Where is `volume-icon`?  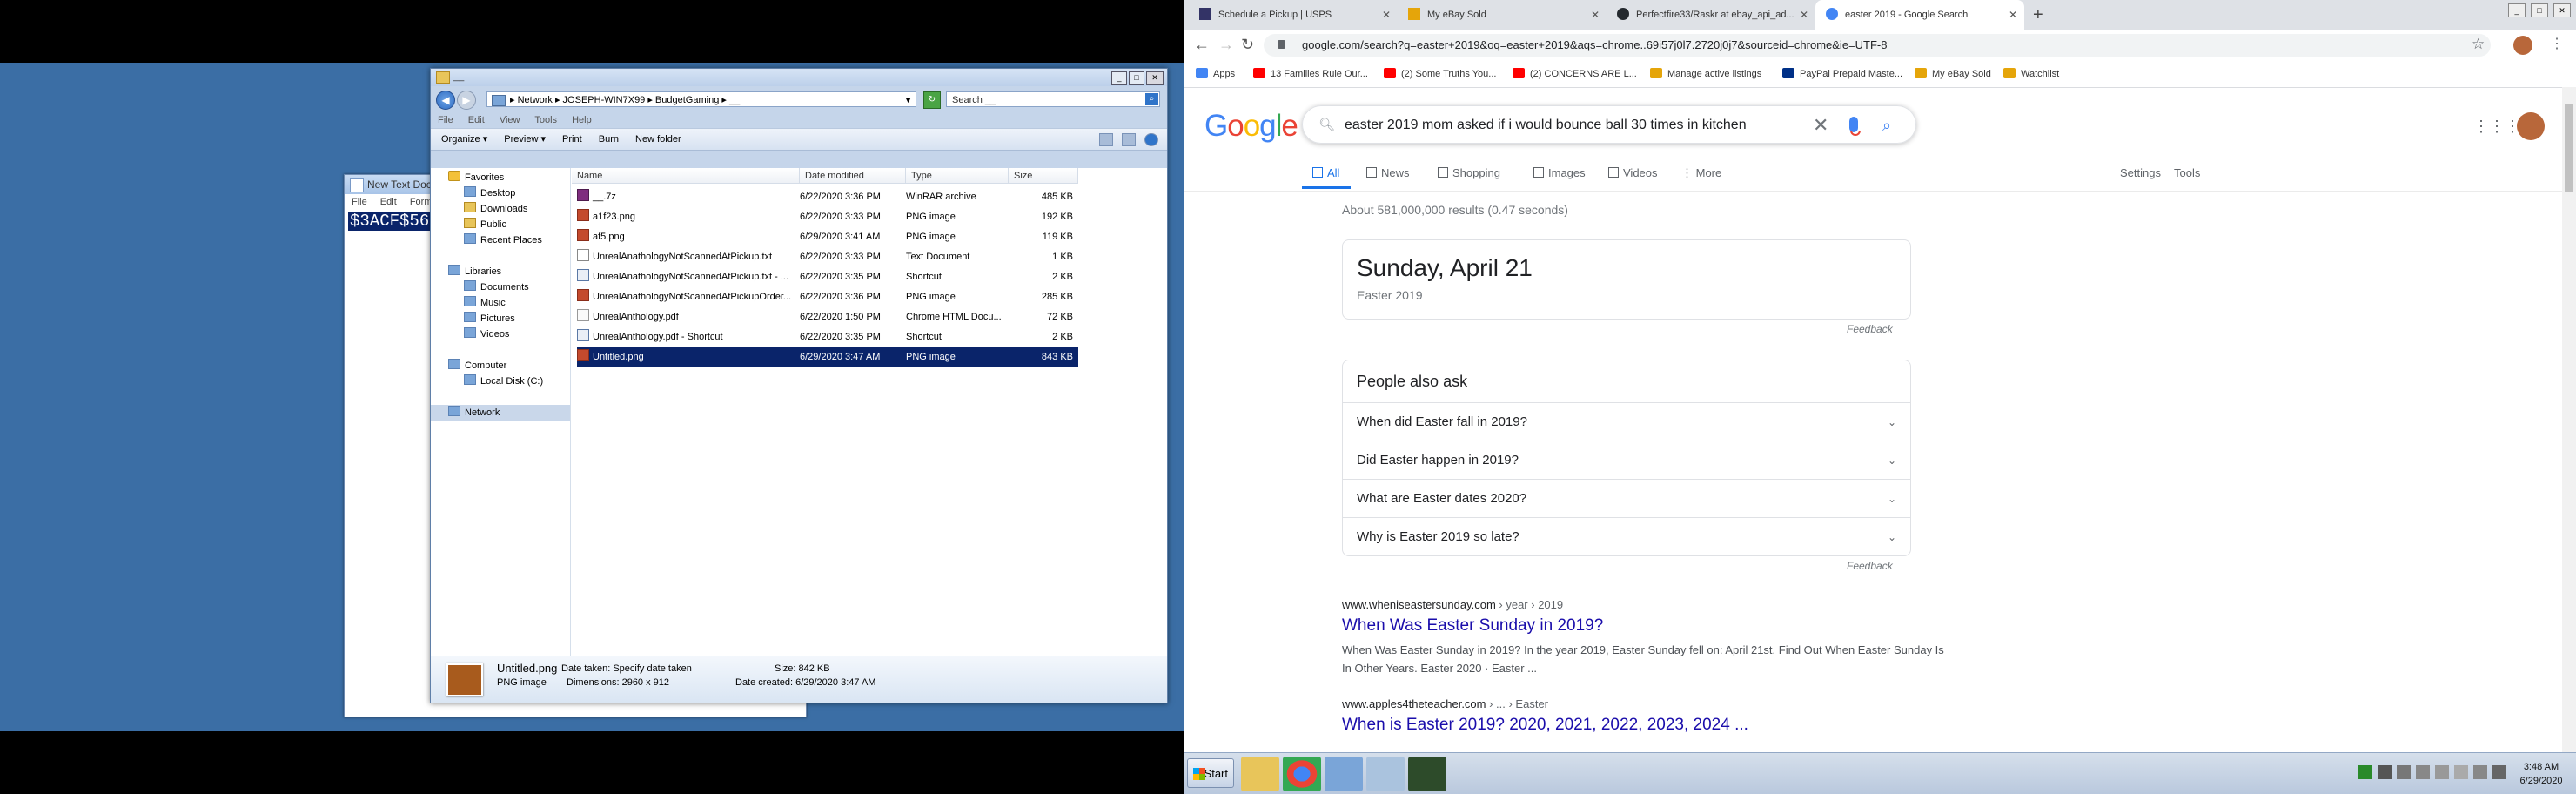 volume-icon is located at coordinates (2461, 772).